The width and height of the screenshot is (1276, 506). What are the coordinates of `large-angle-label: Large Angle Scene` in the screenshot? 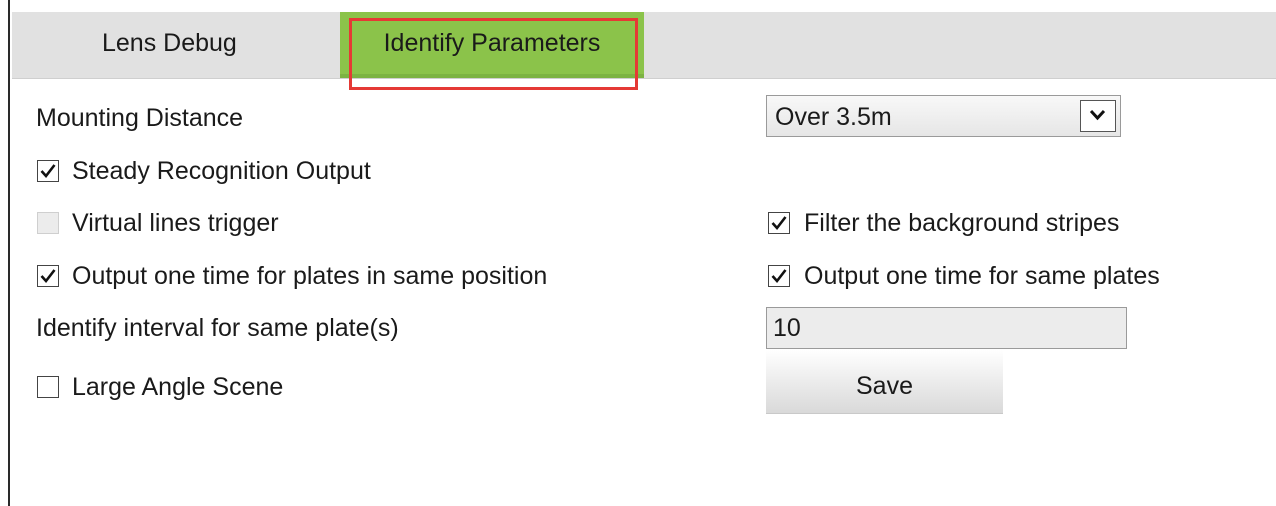 It's located at (178, 387).